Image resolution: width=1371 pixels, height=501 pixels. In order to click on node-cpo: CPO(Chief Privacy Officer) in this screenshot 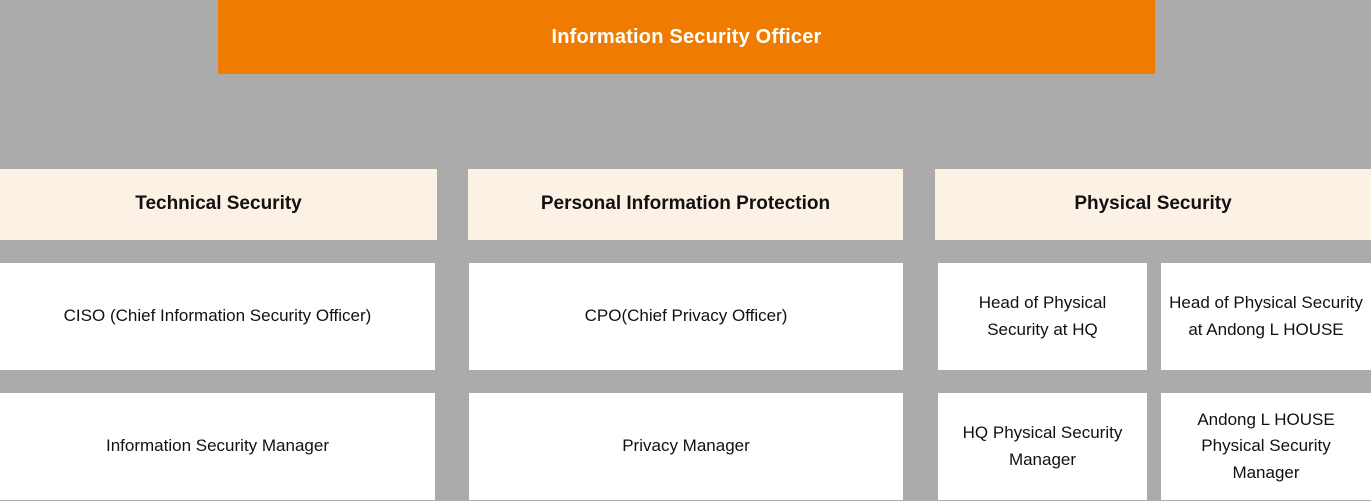, I will do `click(686, 316)`.